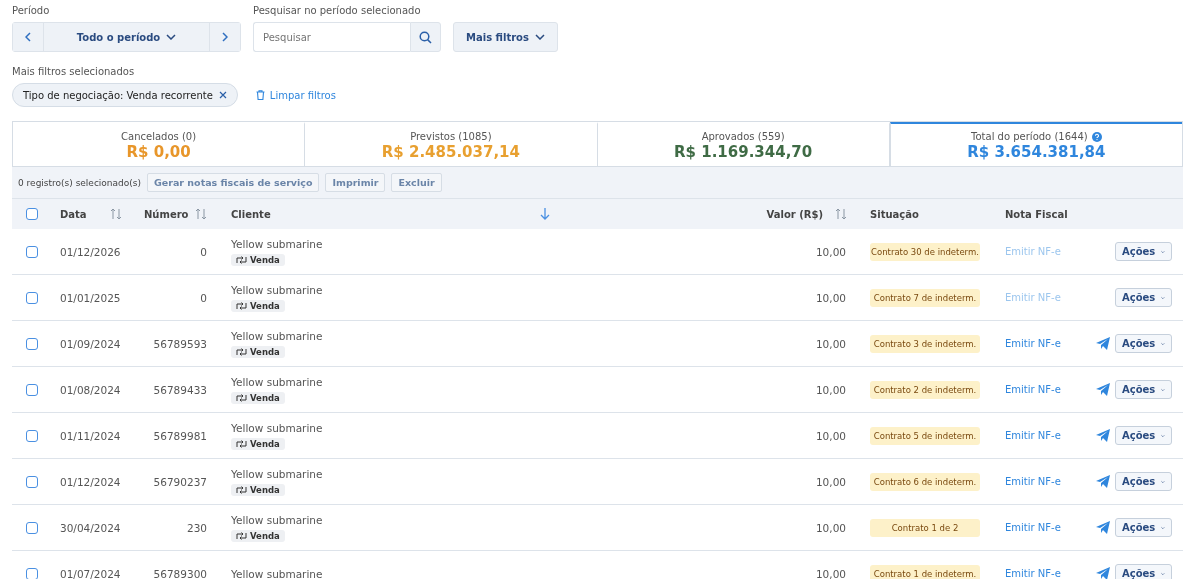  I want to click on period-dropdown: Todo o período, so click(126, 37).